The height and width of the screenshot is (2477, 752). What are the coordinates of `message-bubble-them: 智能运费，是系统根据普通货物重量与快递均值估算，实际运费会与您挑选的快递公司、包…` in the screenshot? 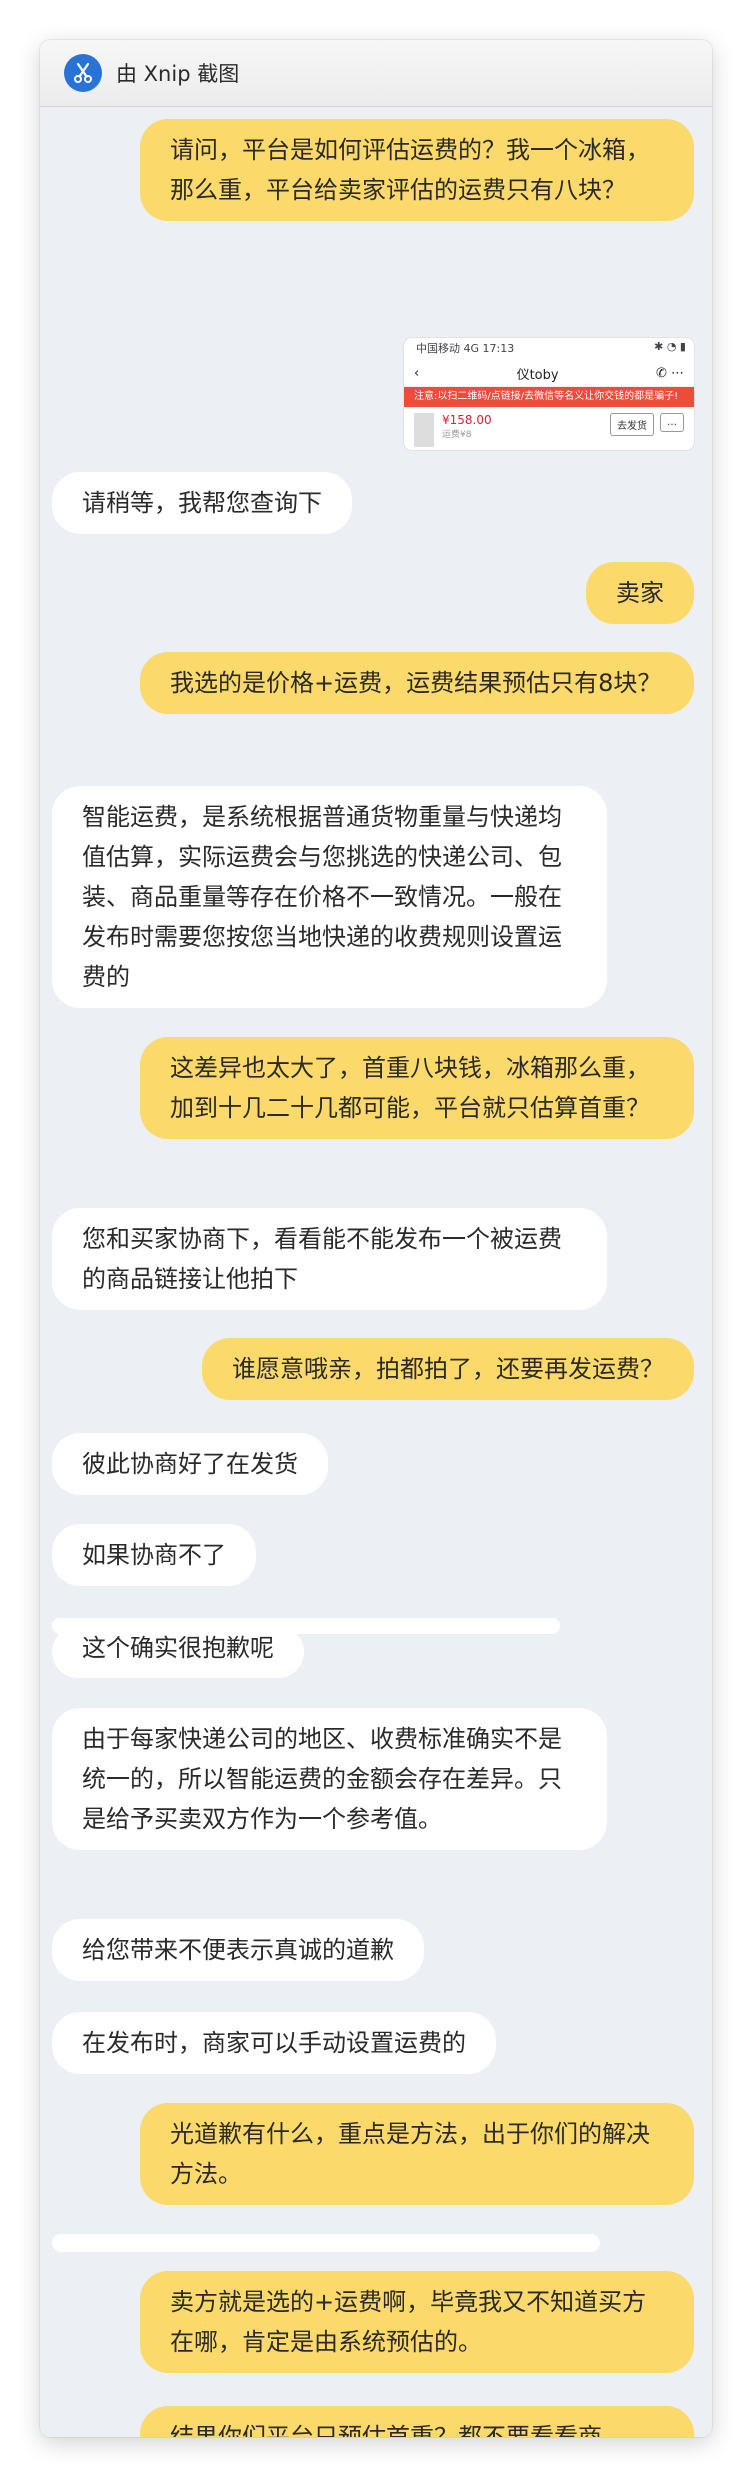 It's located at (329, 897).